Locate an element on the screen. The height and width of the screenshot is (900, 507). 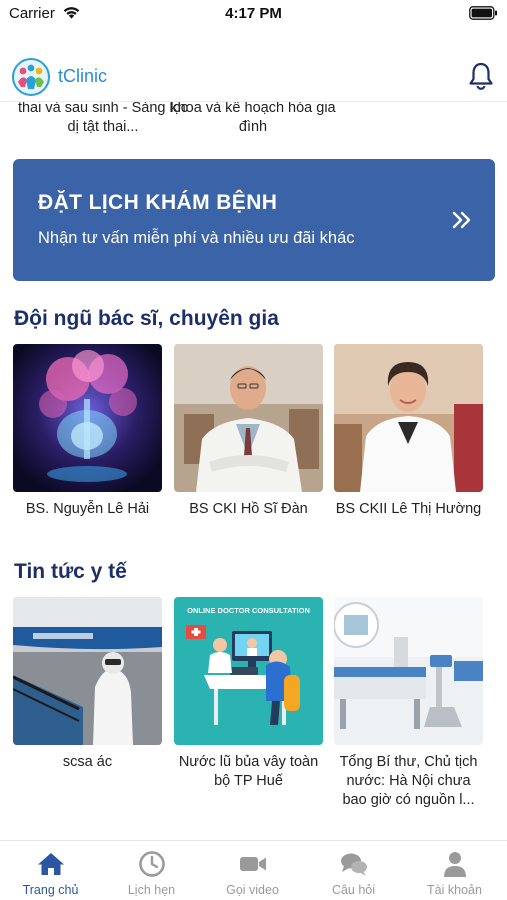
tab-questions: Câu hỏi is located at coordinates (353, 873).